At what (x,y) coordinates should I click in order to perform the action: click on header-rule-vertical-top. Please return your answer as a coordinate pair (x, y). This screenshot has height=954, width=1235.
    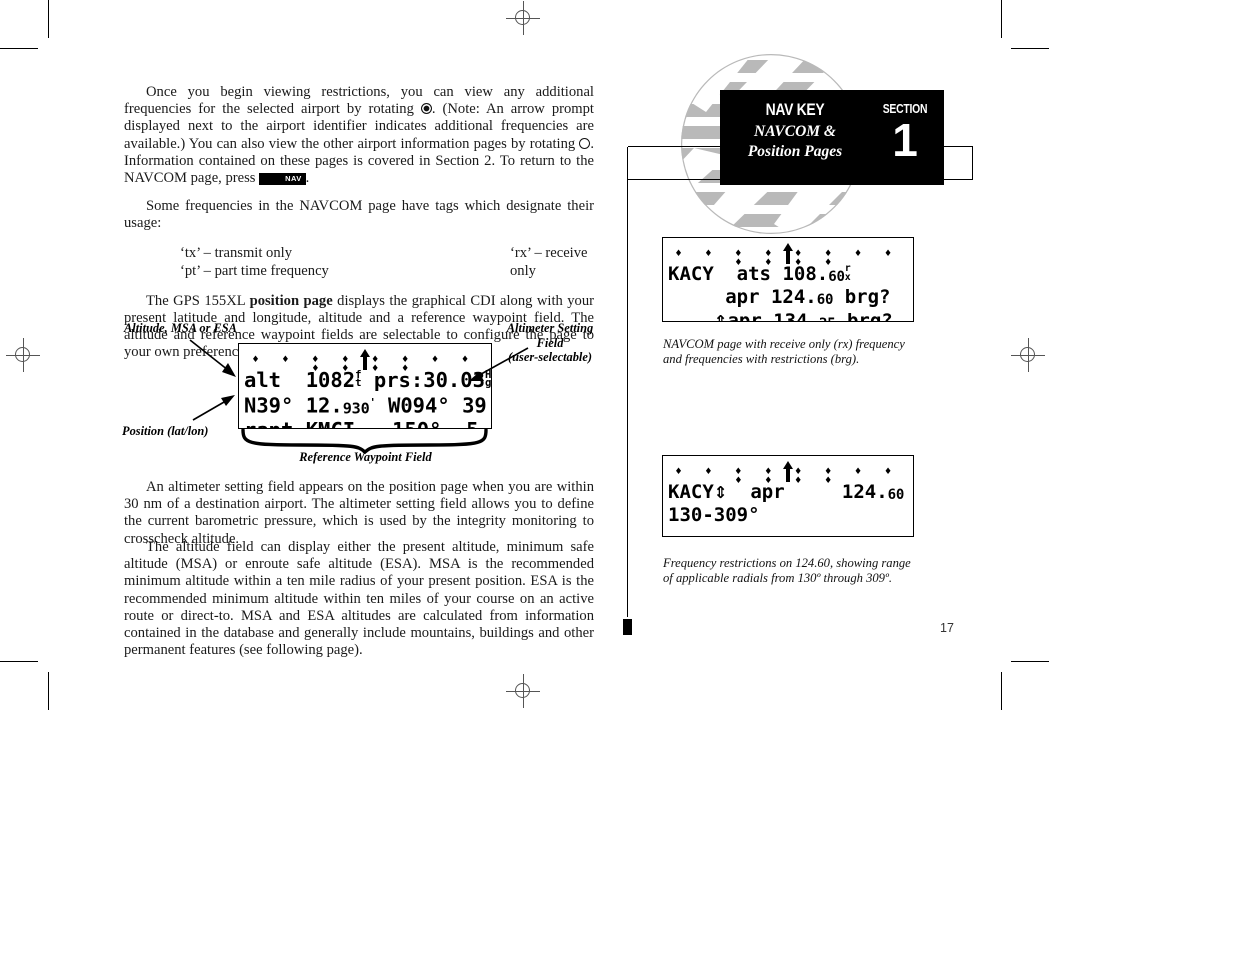
    Looking at the image, I should click on (628, 163).